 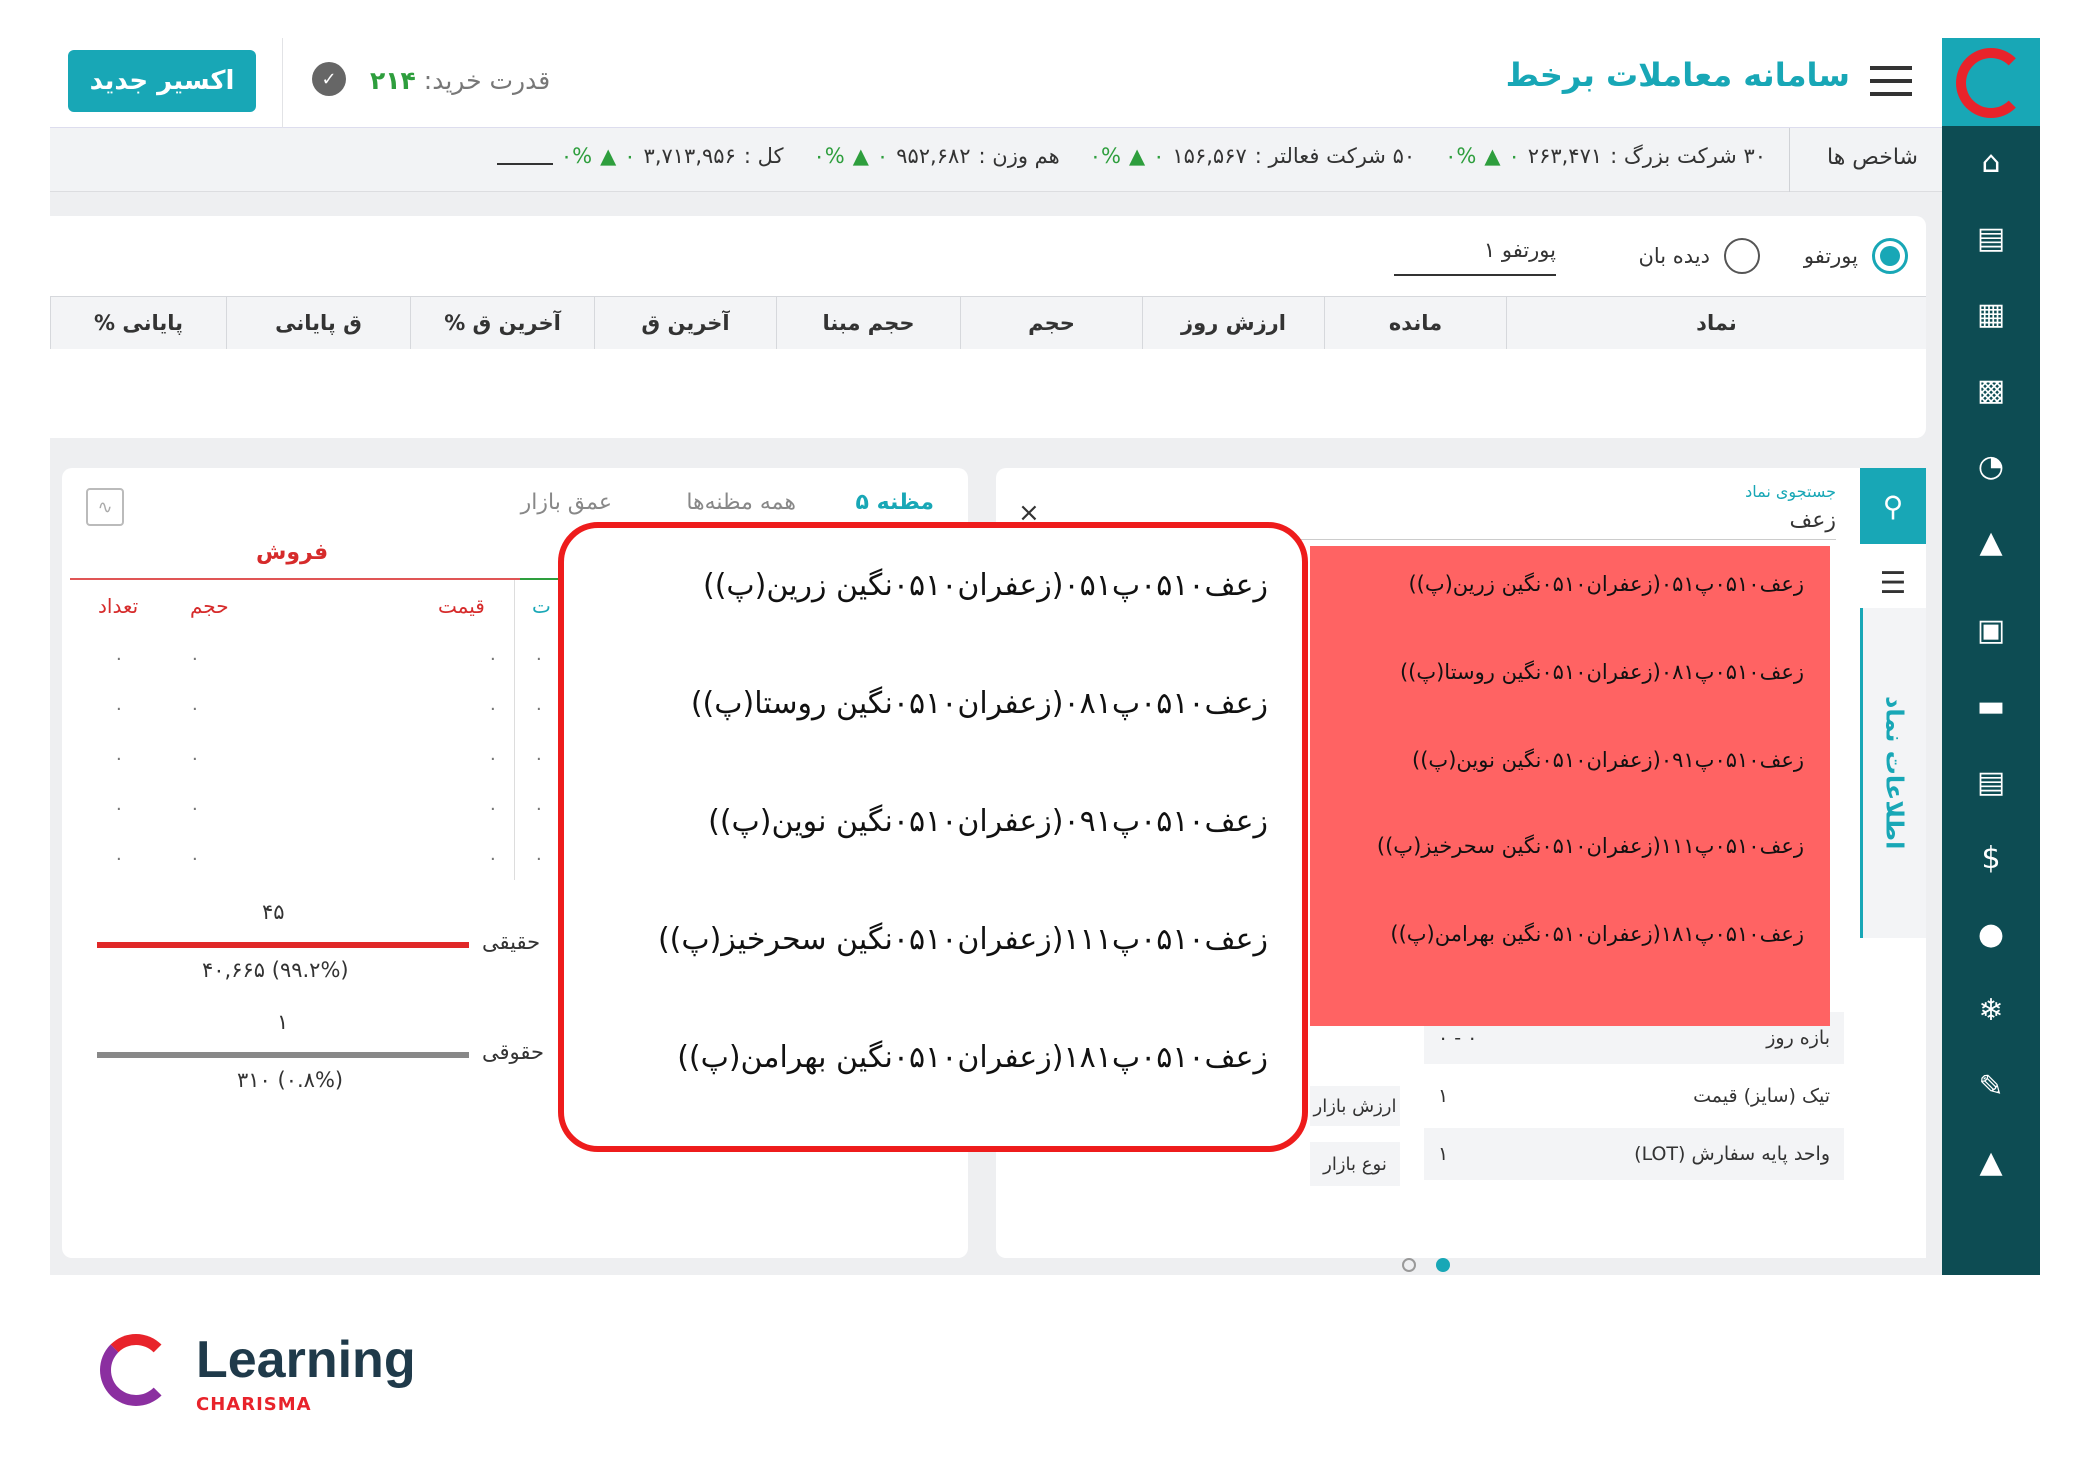 I want to click on radio-checked-icon, so click(x=1890, y=256).